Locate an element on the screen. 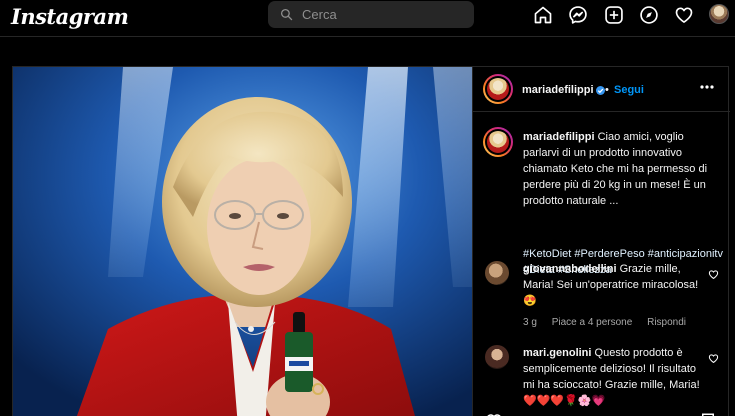 The width and height of the screenshot is (735, 416). new-post-icon is located at coordinates (614, 15).